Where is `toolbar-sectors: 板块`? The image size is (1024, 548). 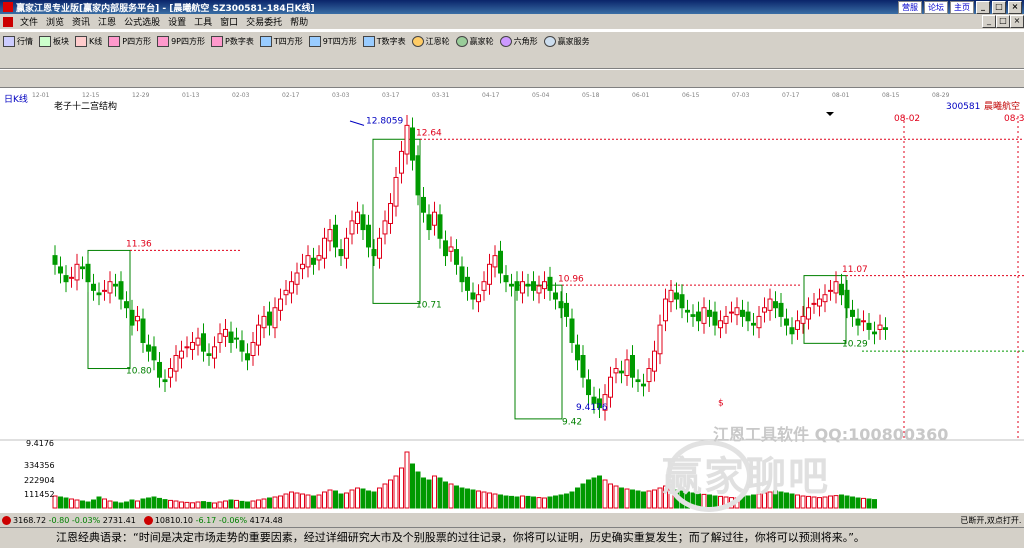
toolbar-sectors: 板块 is located at coordinates (54, 41).